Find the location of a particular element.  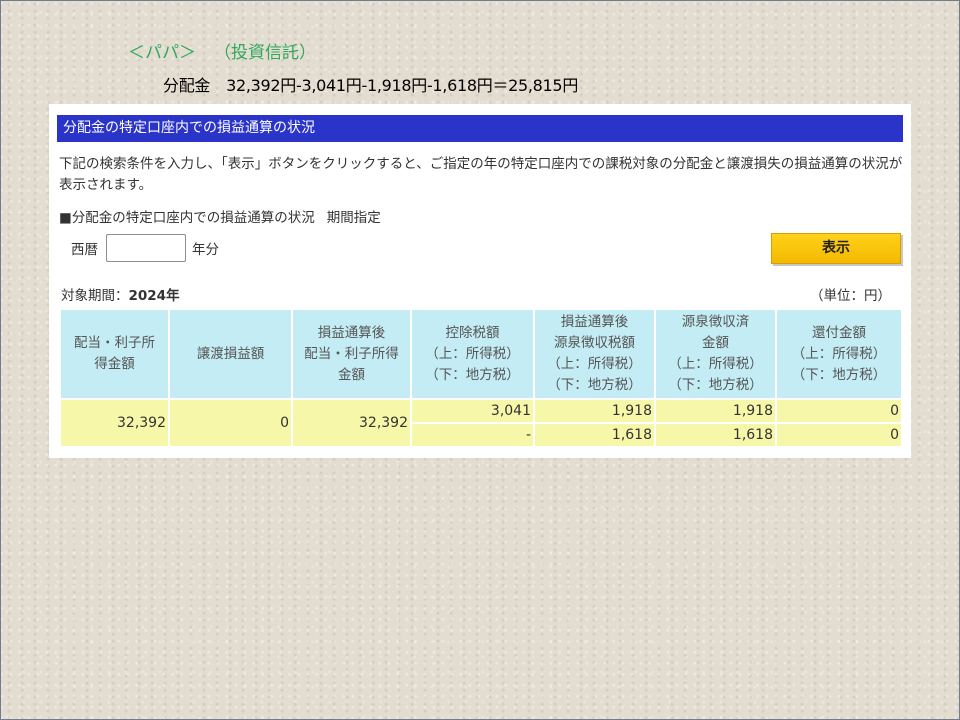

cell-withheld-upper: 1,918 is located at coordinates (715, 411).